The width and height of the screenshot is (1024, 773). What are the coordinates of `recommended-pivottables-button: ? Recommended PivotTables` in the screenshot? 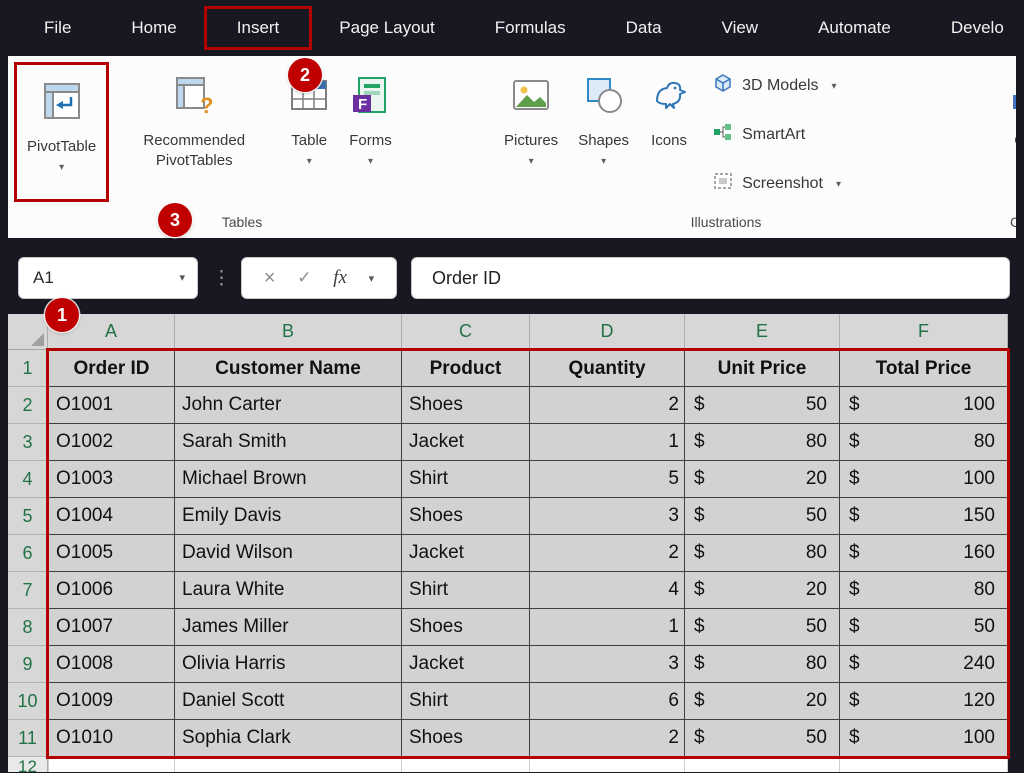 It's located at (194, 135).